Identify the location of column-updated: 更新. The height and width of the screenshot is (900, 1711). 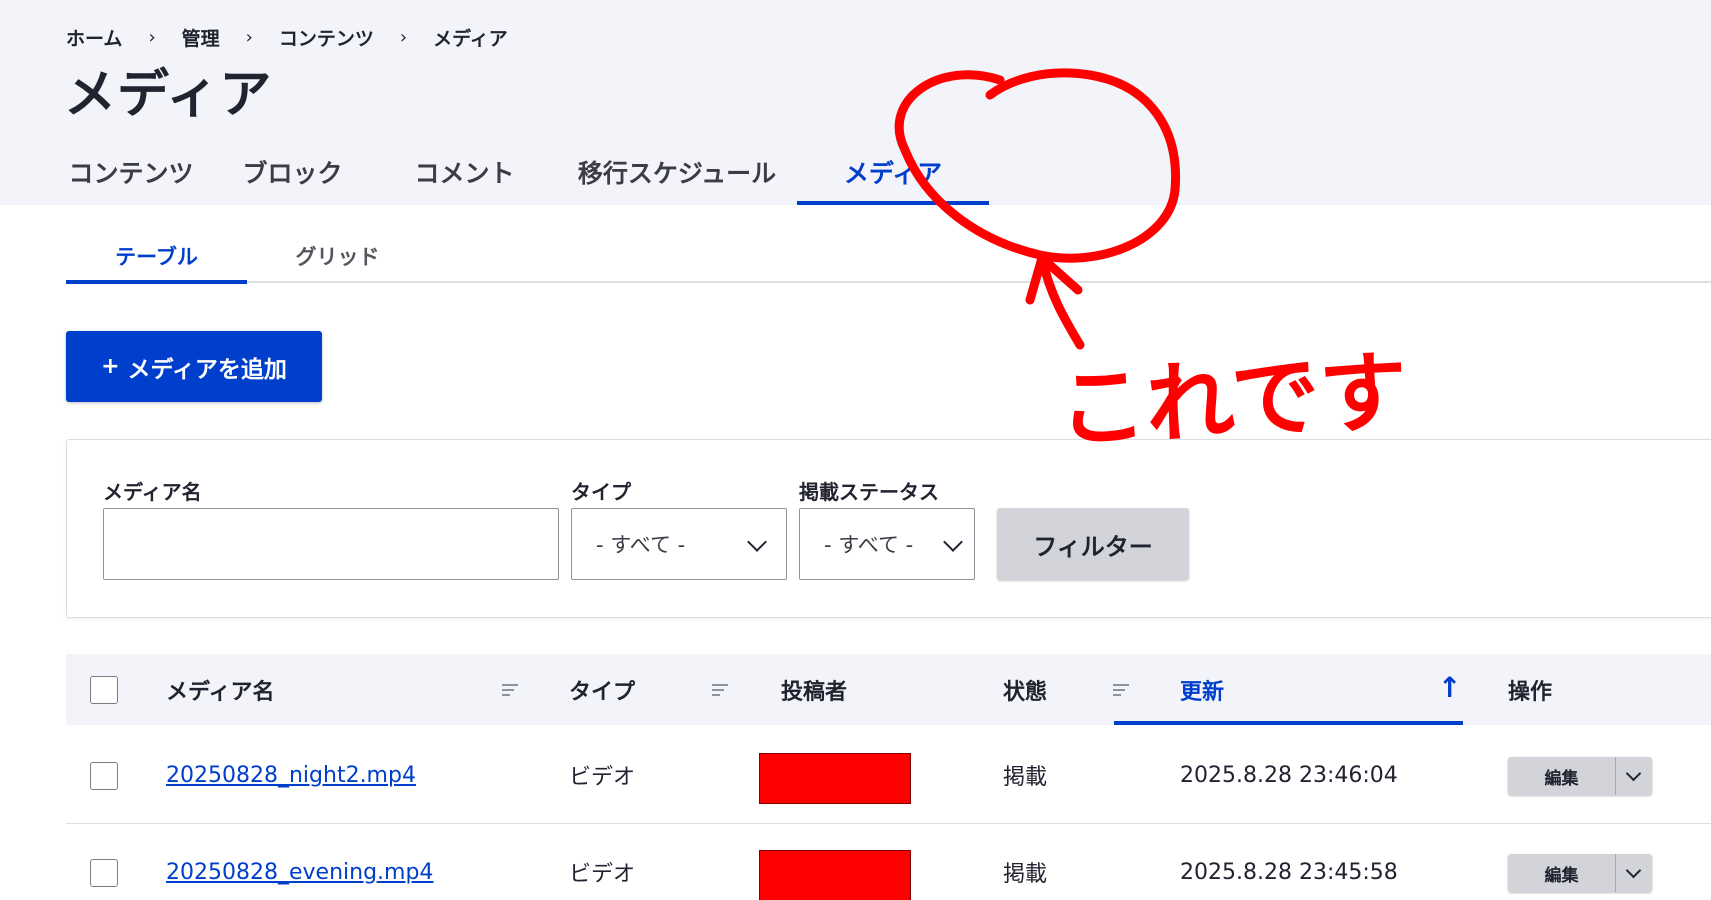
(1202, 689).